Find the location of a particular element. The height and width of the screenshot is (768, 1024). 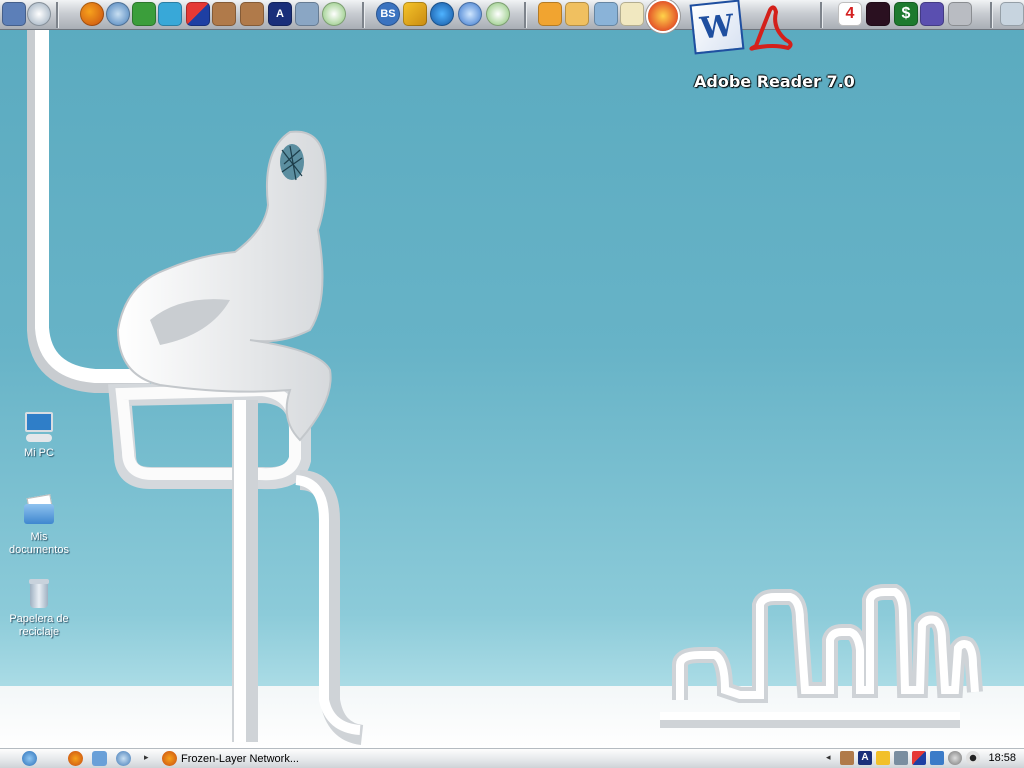

word-icon: W is located at coordinates (717, 27).